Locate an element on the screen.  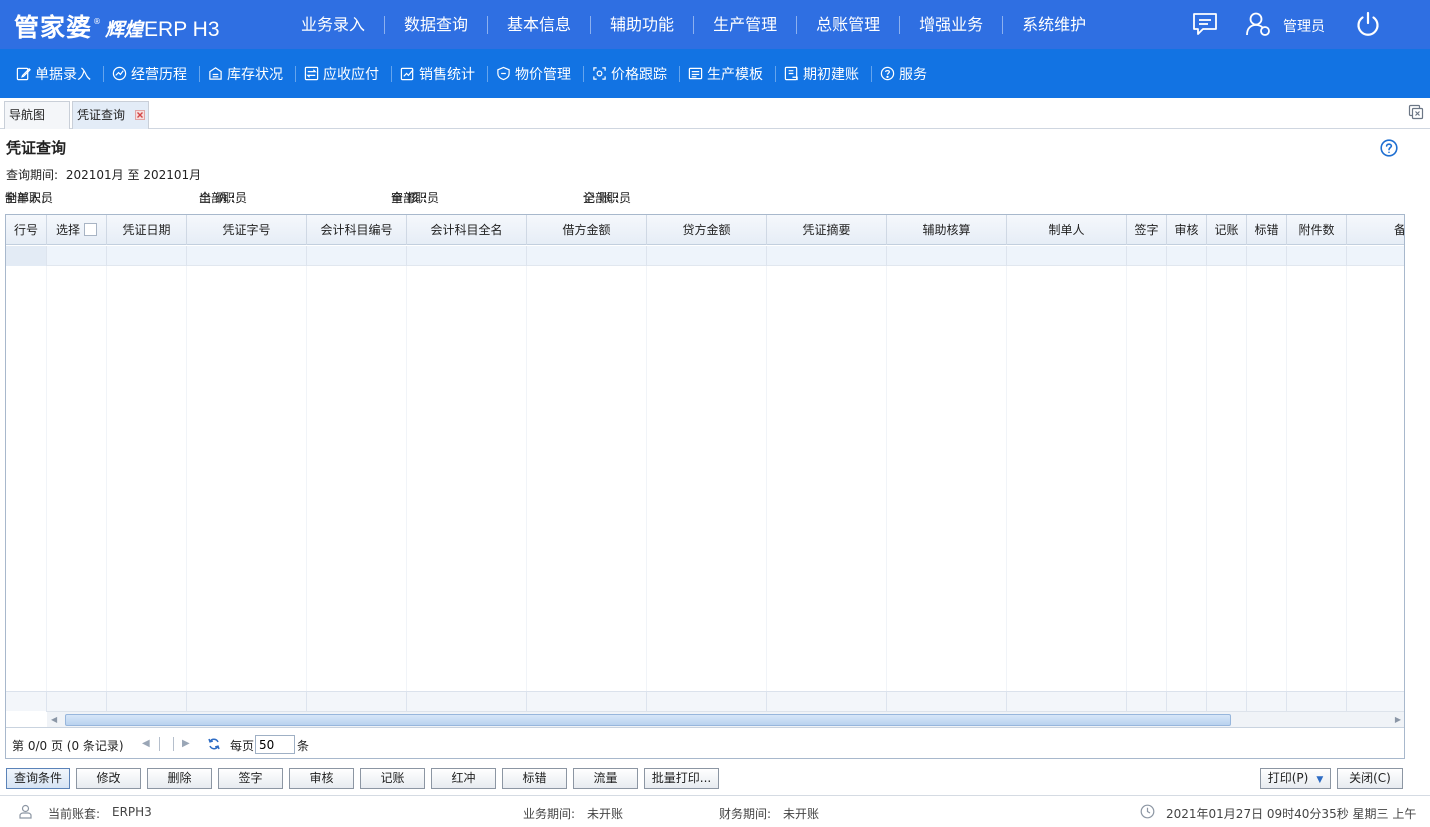
next-page-icon: ▶ is located at coordinates (186, 743).